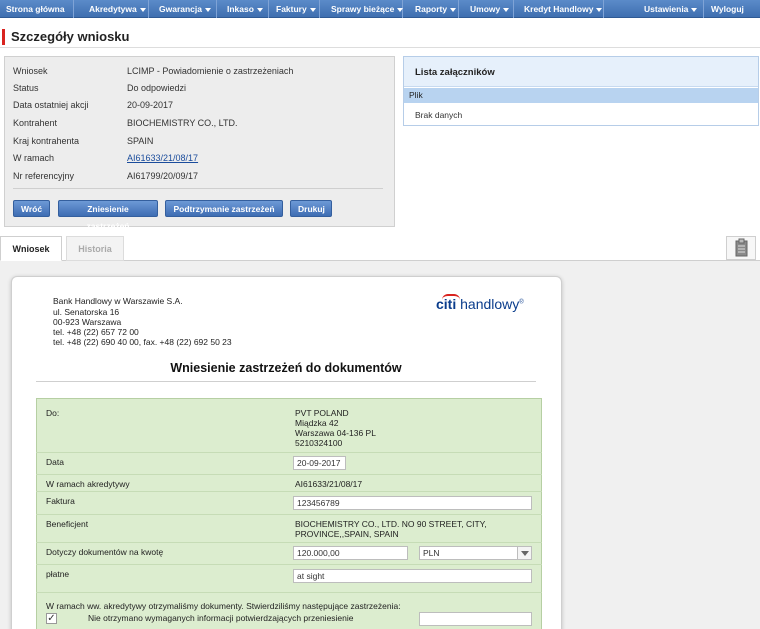  I want to click on reservation-detail-field, so click(475, 619).